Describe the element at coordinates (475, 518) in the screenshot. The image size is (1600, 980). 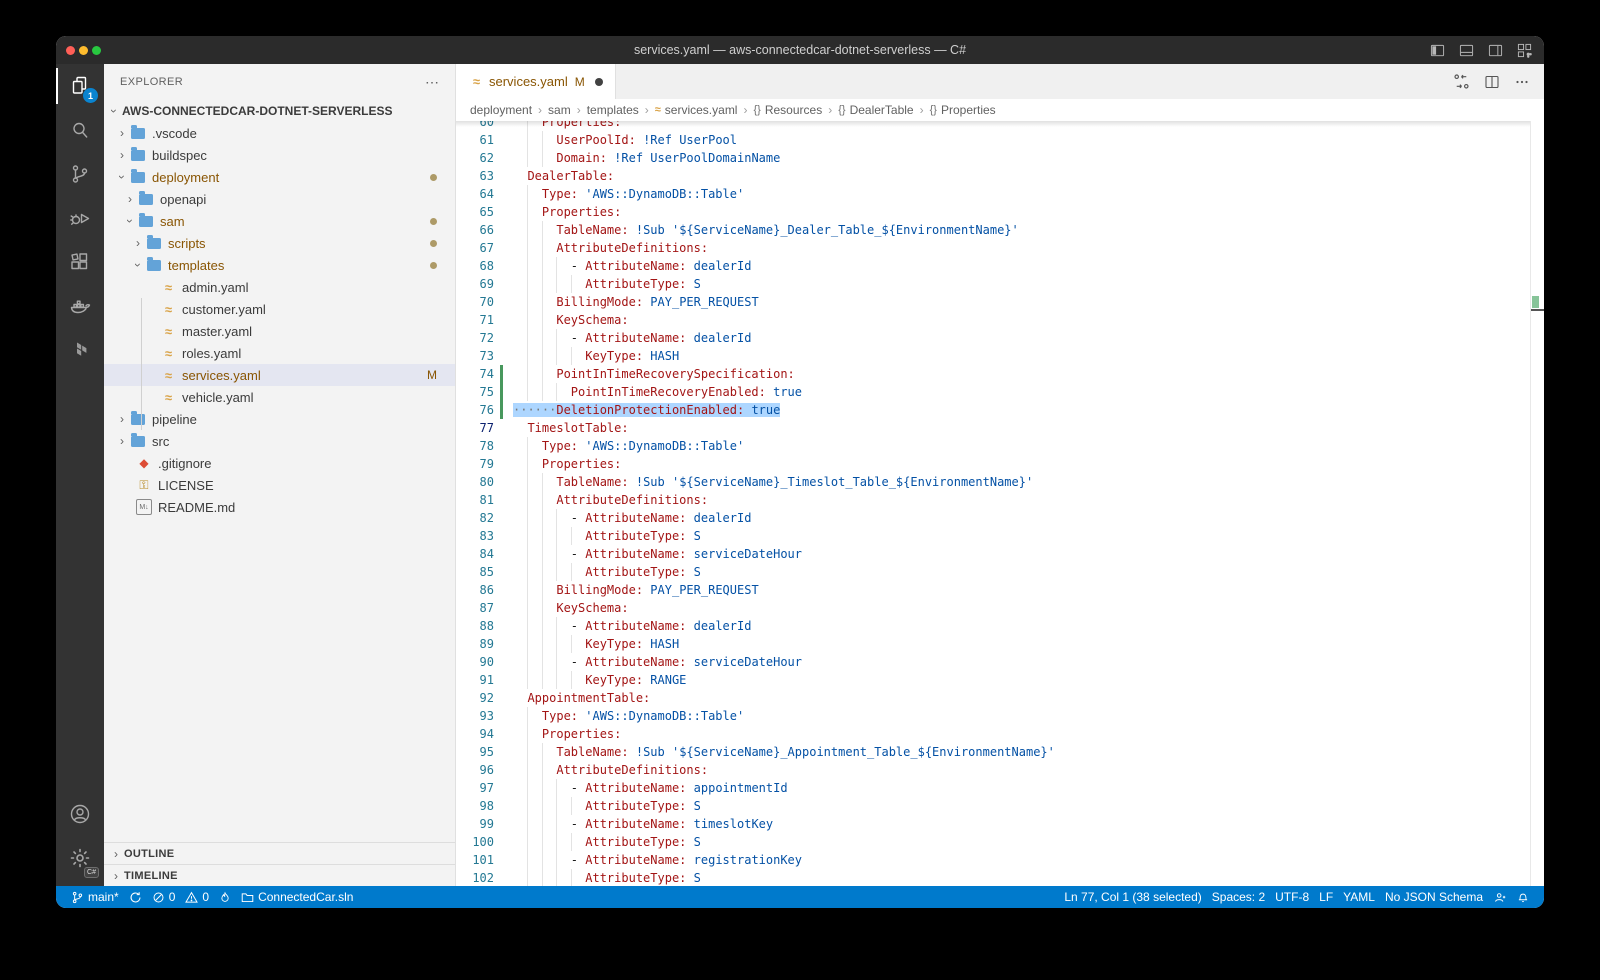
I see `line-number: 82` at that location.